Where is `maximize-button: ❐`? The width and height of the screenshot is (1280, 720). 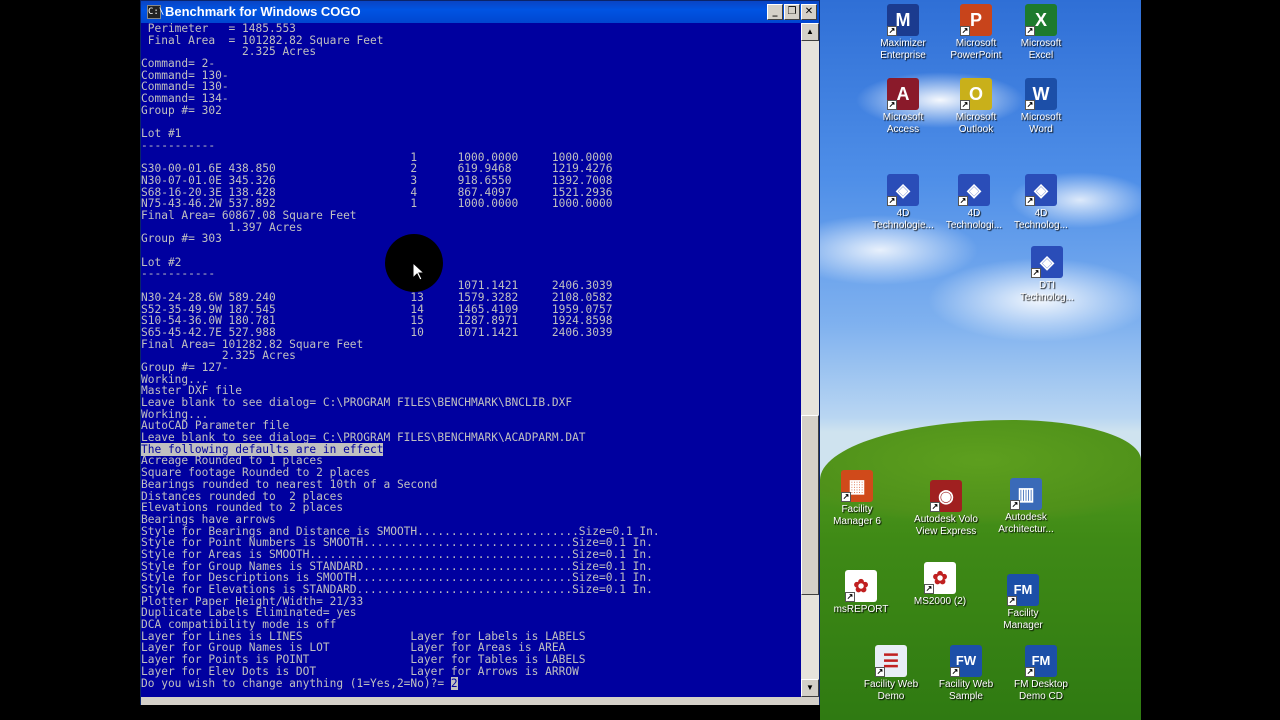 maximize-button: ❐ is located at coordinates (792, 12).